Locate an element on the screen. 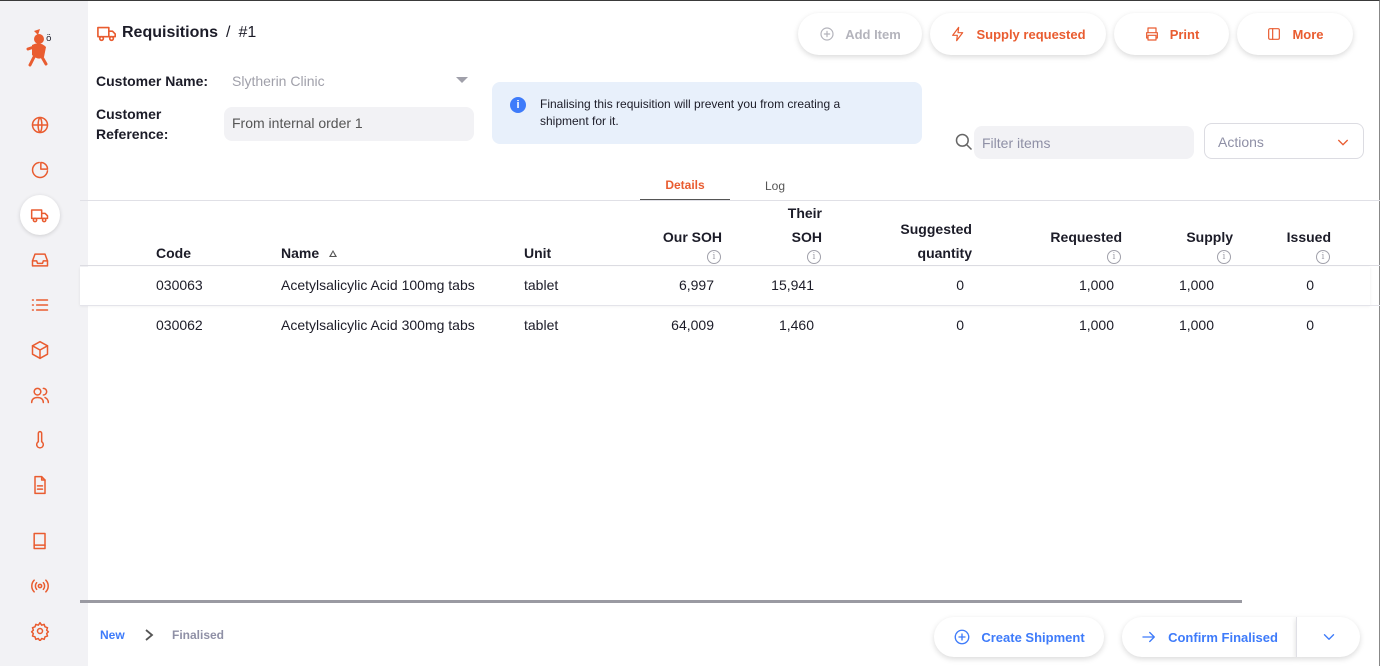 Image resolution: width=1380 pixels, height=666 pixels. supply-requested-label: Supply requested is located at coordinates (1031, 34).